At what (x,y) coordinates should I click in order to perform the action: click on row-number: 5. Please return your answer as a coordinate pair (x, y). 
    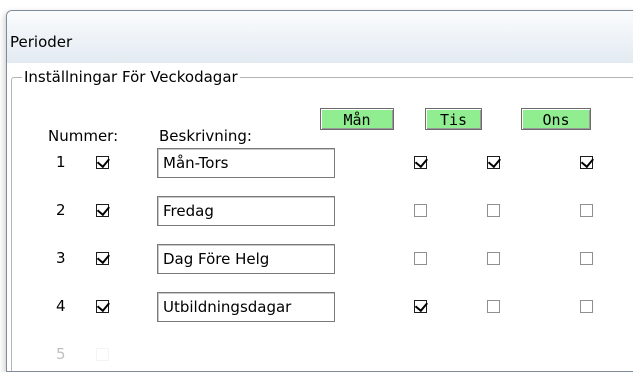
    Looking at the image, I should click on (61, 354).